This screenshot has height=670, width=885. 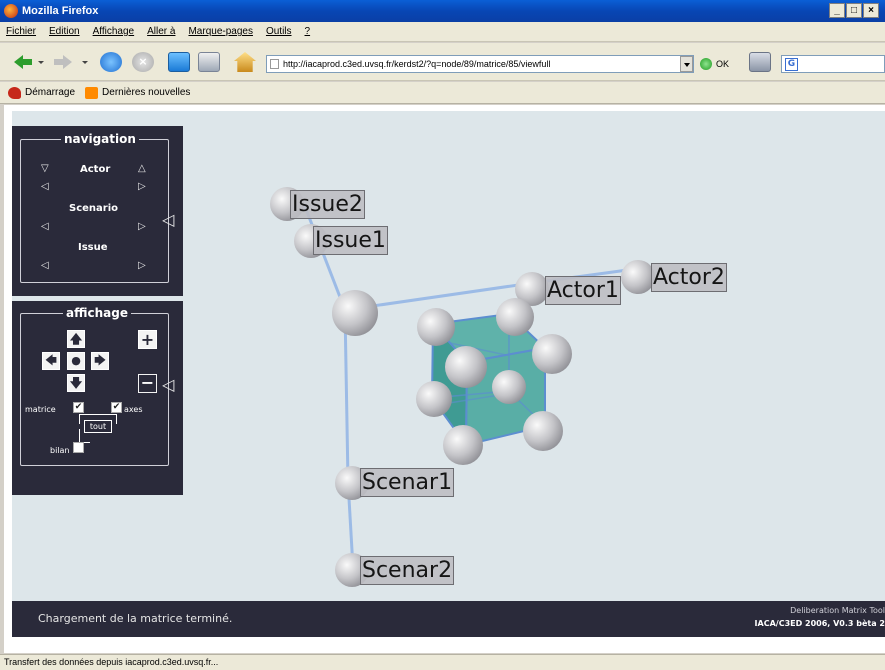 I want to click on pan-left-button: 🡄, so click(x=51, y=361).